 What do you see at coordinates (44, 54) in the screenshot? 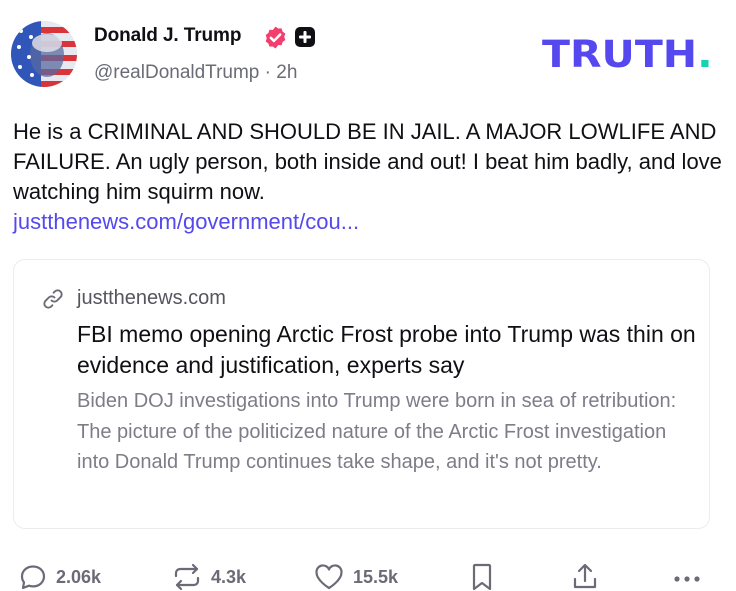
I see `avatar` at bounding box center [44, 54].